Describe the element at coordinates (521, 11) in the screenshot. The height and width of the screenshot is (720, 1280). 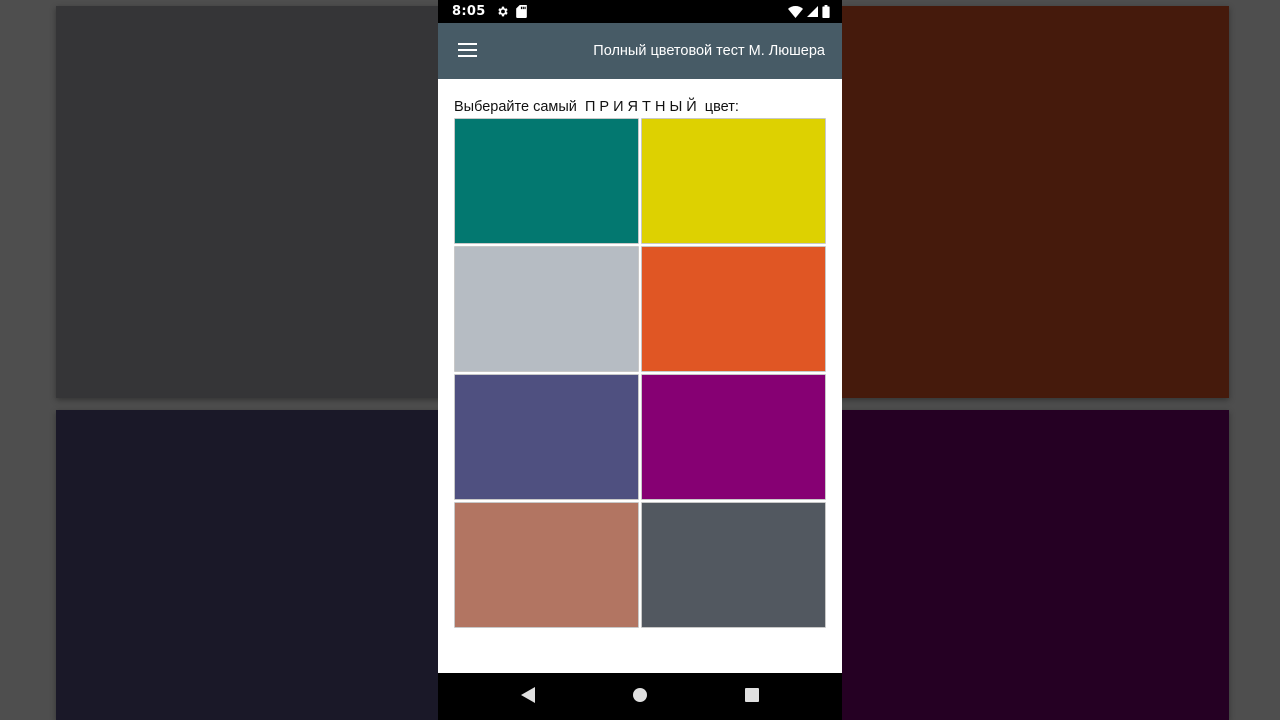
I see `sd-card-icon` at that location.